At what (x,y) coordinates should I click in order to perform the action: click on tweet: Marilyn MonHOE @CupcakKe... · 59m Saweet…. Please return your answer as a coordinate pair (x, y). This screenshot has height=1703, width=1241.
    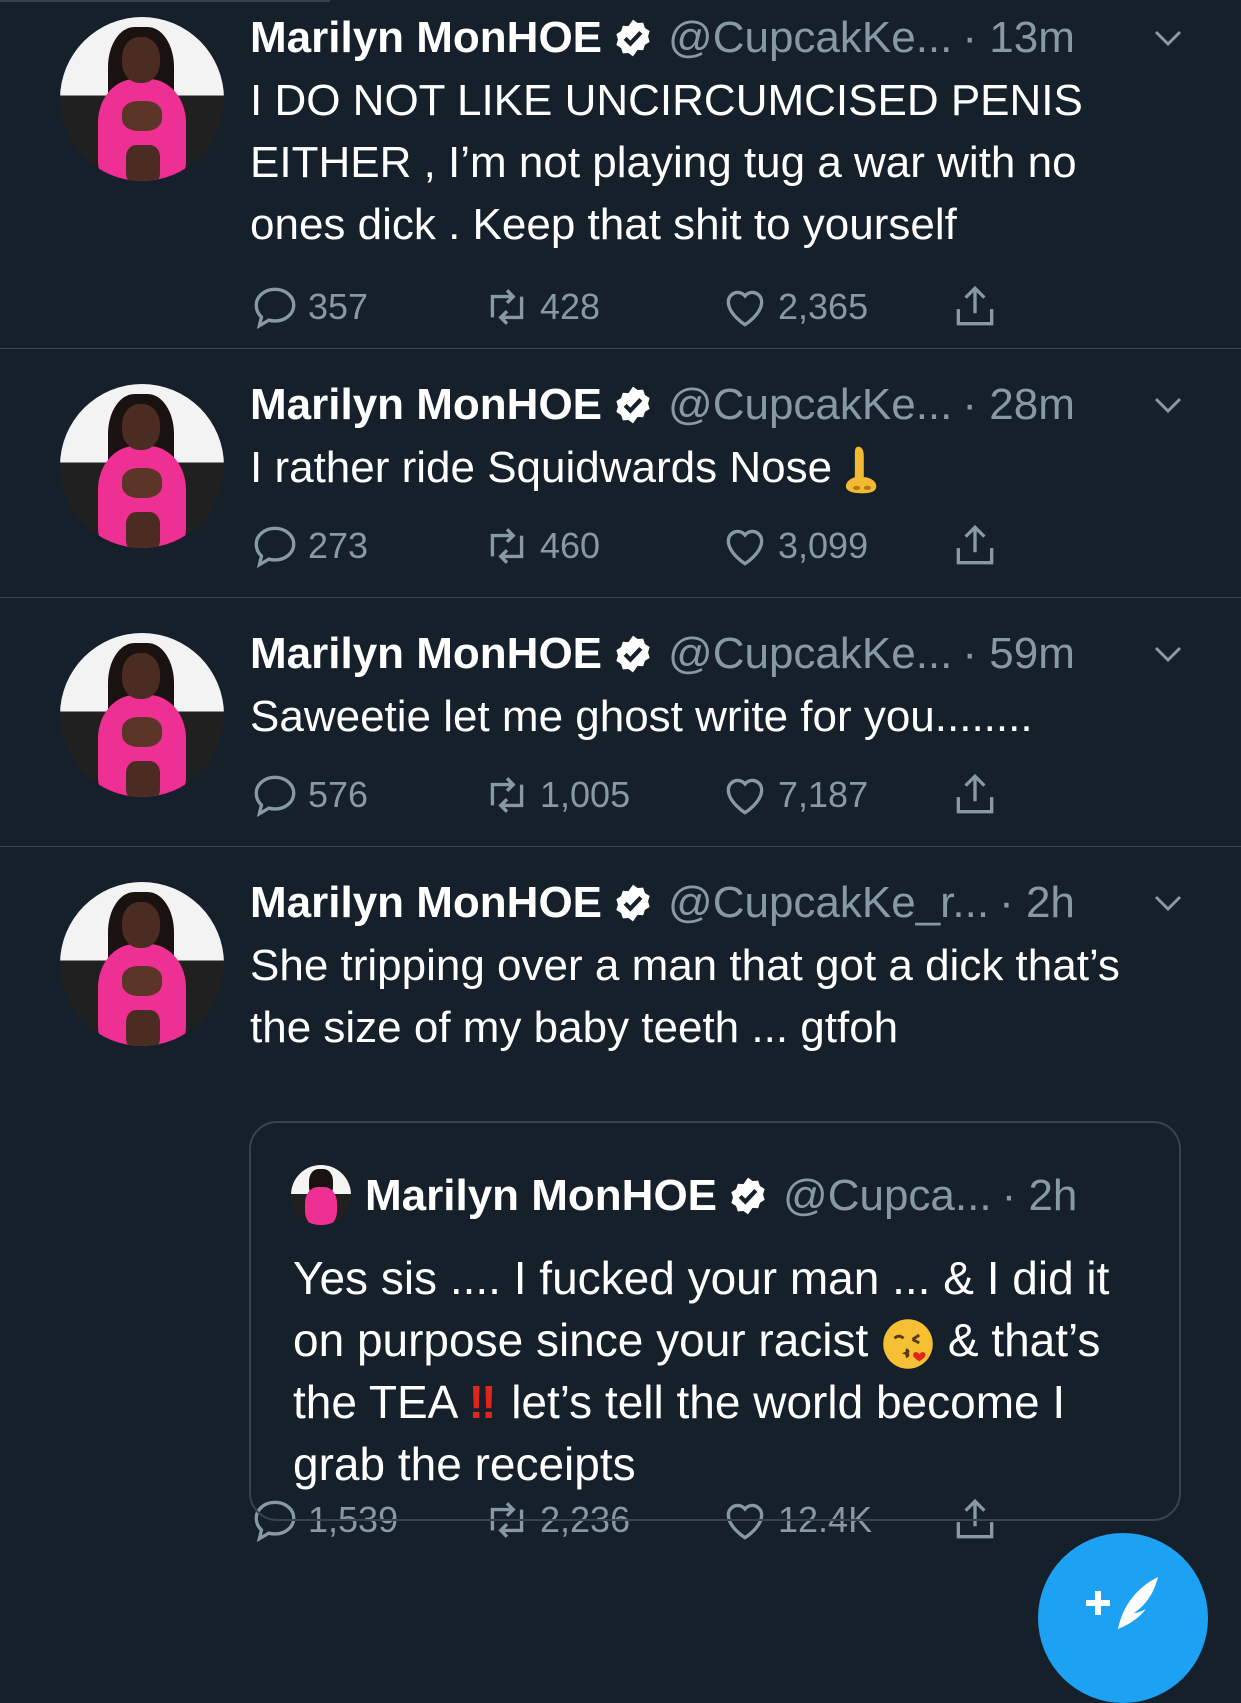
    Looking at the image, I should click on (620, 722).